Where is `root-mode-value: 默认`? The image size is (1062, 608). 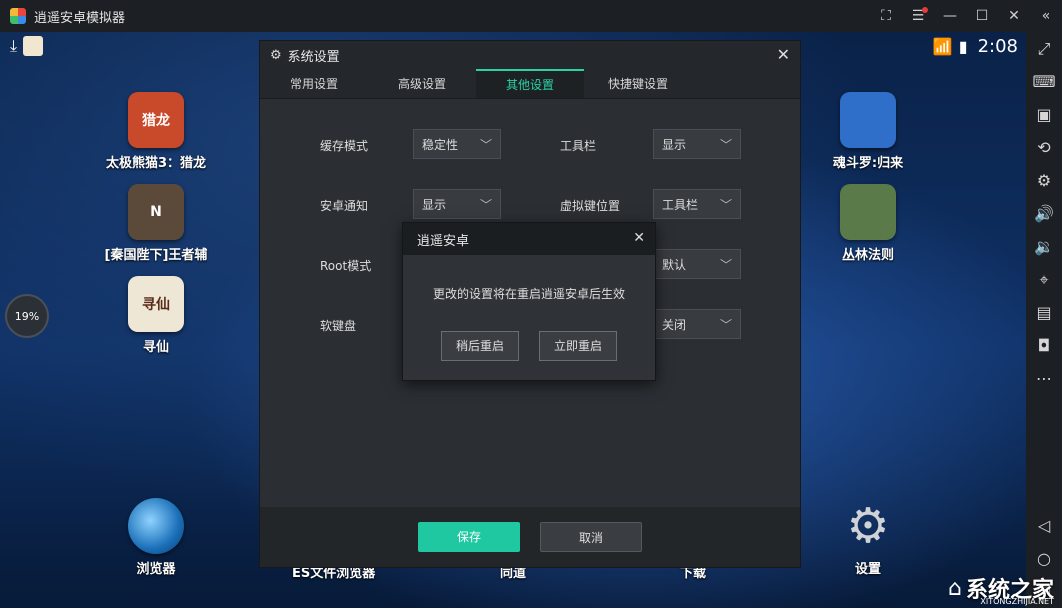
root-mode-value: 默认 is located at coordinates (674, 264).